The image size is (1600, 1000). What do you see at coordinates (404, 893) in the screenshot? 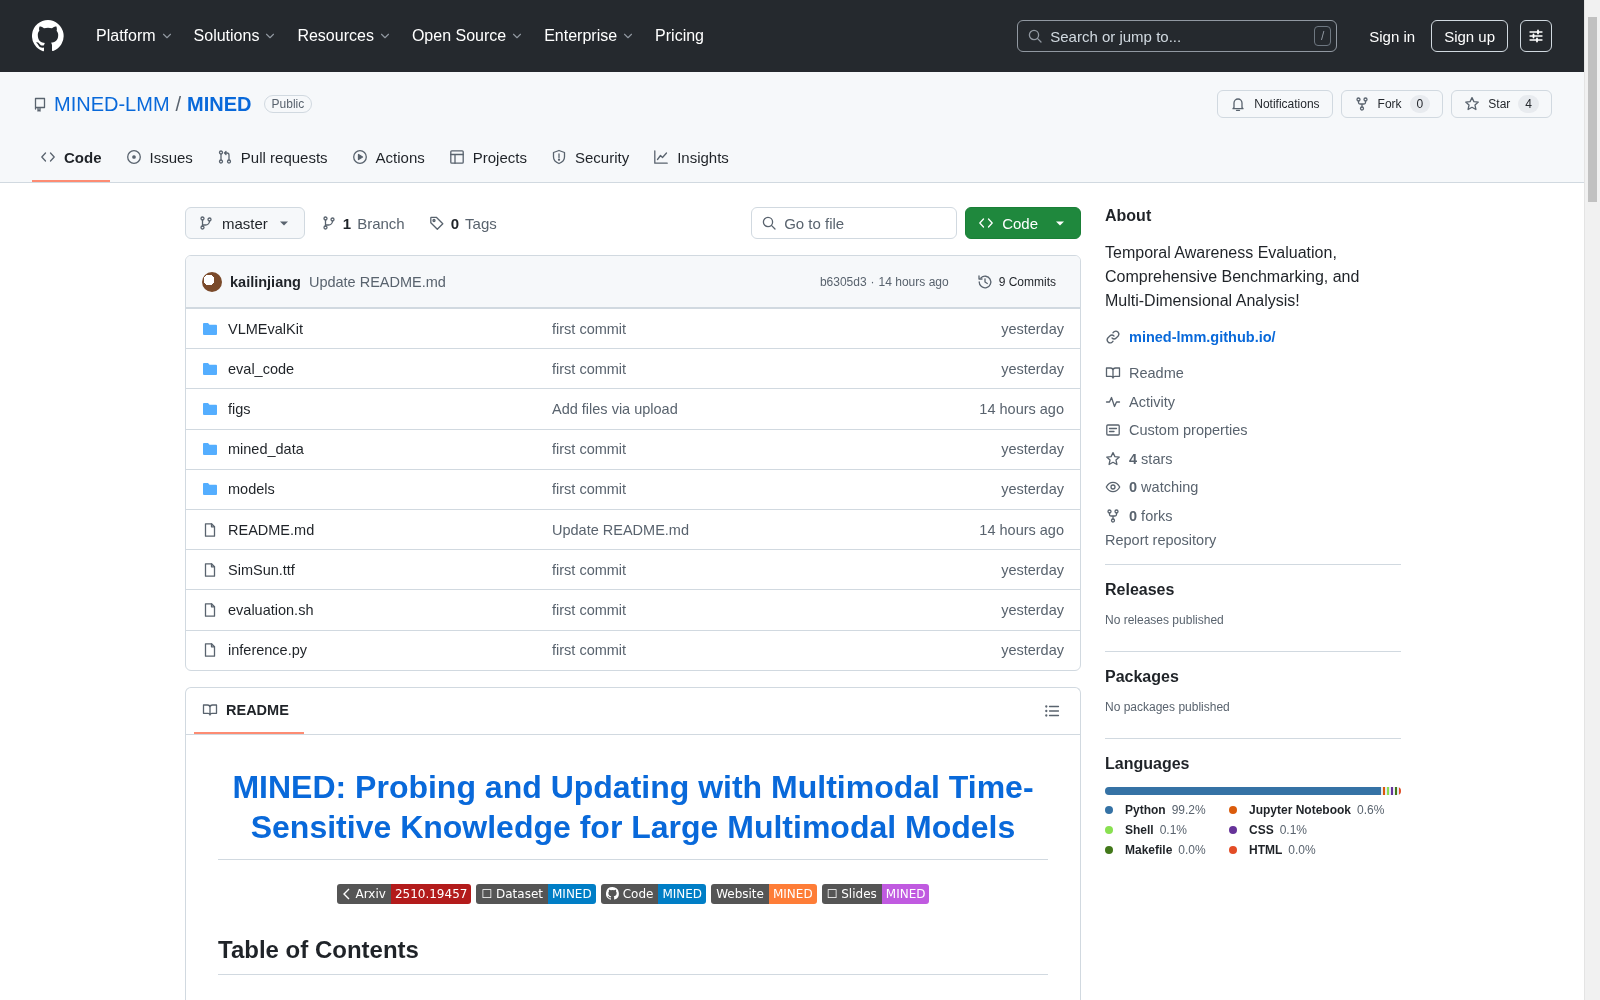
I see `badge-link: Arxiv 2510.19457` at bounding box center [404, 893].